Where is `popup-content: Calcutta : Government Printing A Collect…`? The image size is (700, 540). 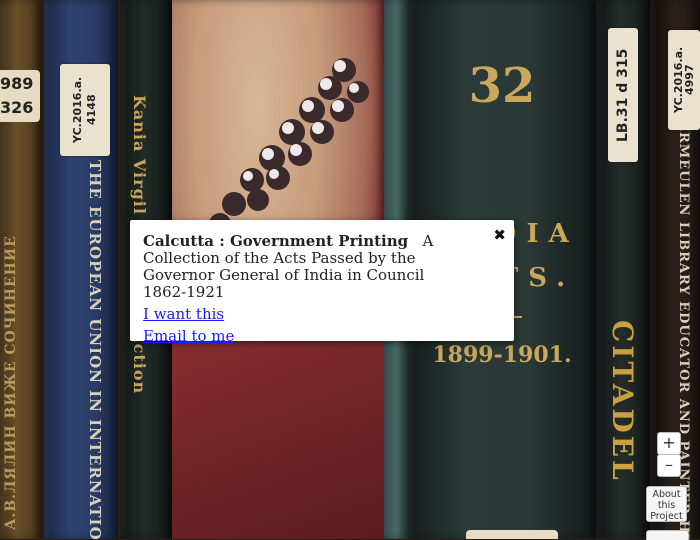 popup-content: Calcutta : Government Printing A Collect… is located at coordinates (314, 289).